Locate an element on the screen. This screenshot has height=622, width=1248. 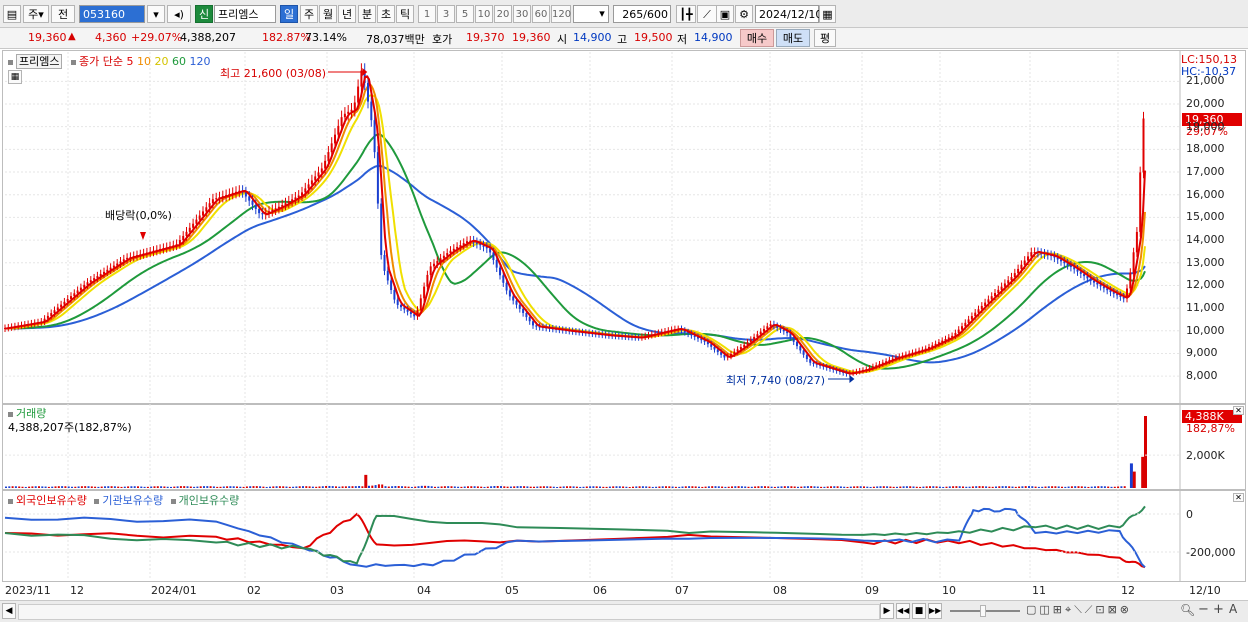
y-tick-label: 14,000 is located at coordinates (1205, 240).